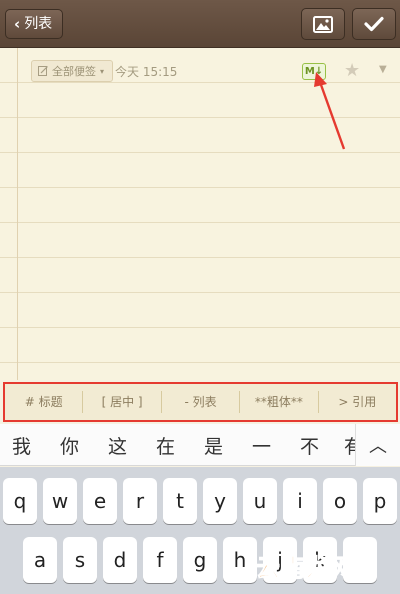 The image size is (400, 594). Describe the element at coordinates (330, 111) in the screenshot. I see `annotation-arrow` at that location.